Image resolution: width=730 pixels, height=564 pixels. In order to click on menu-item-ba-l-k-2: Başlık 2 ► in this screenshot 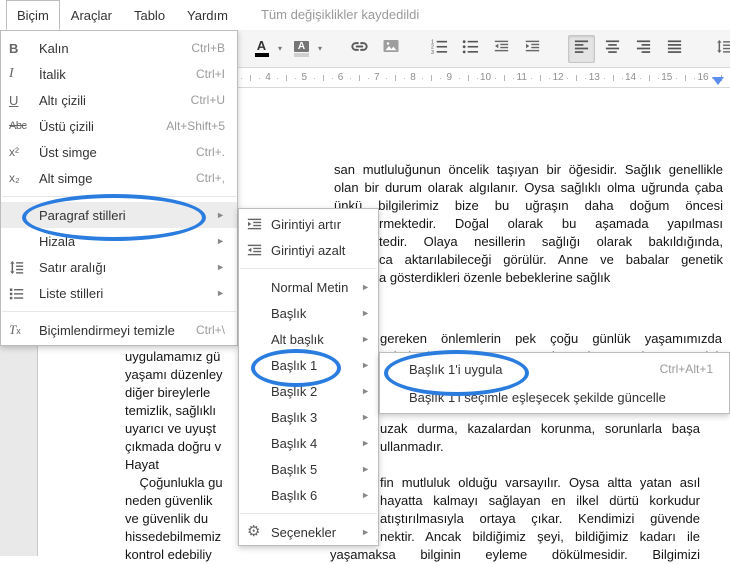, I will do `click(308, 391)`.